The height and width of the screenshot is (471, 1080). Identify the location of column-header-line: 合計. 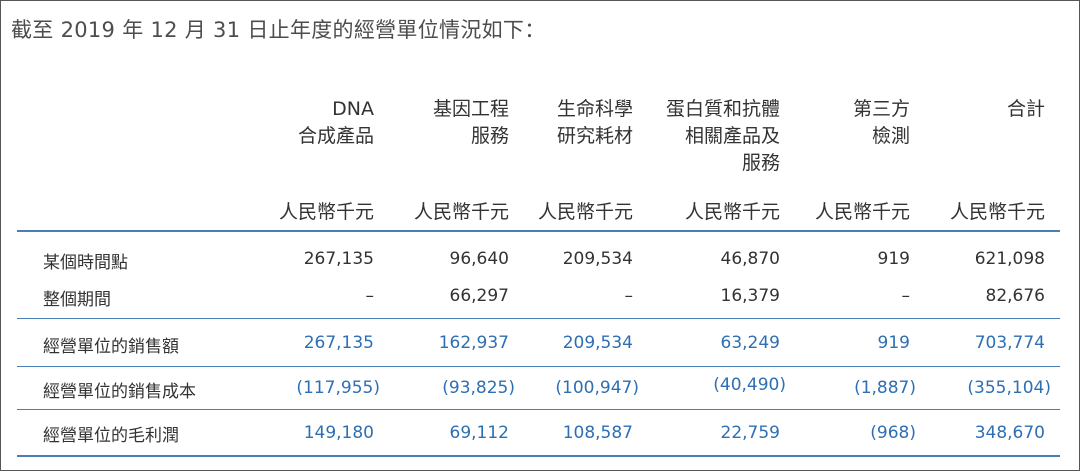
(1025, 109).